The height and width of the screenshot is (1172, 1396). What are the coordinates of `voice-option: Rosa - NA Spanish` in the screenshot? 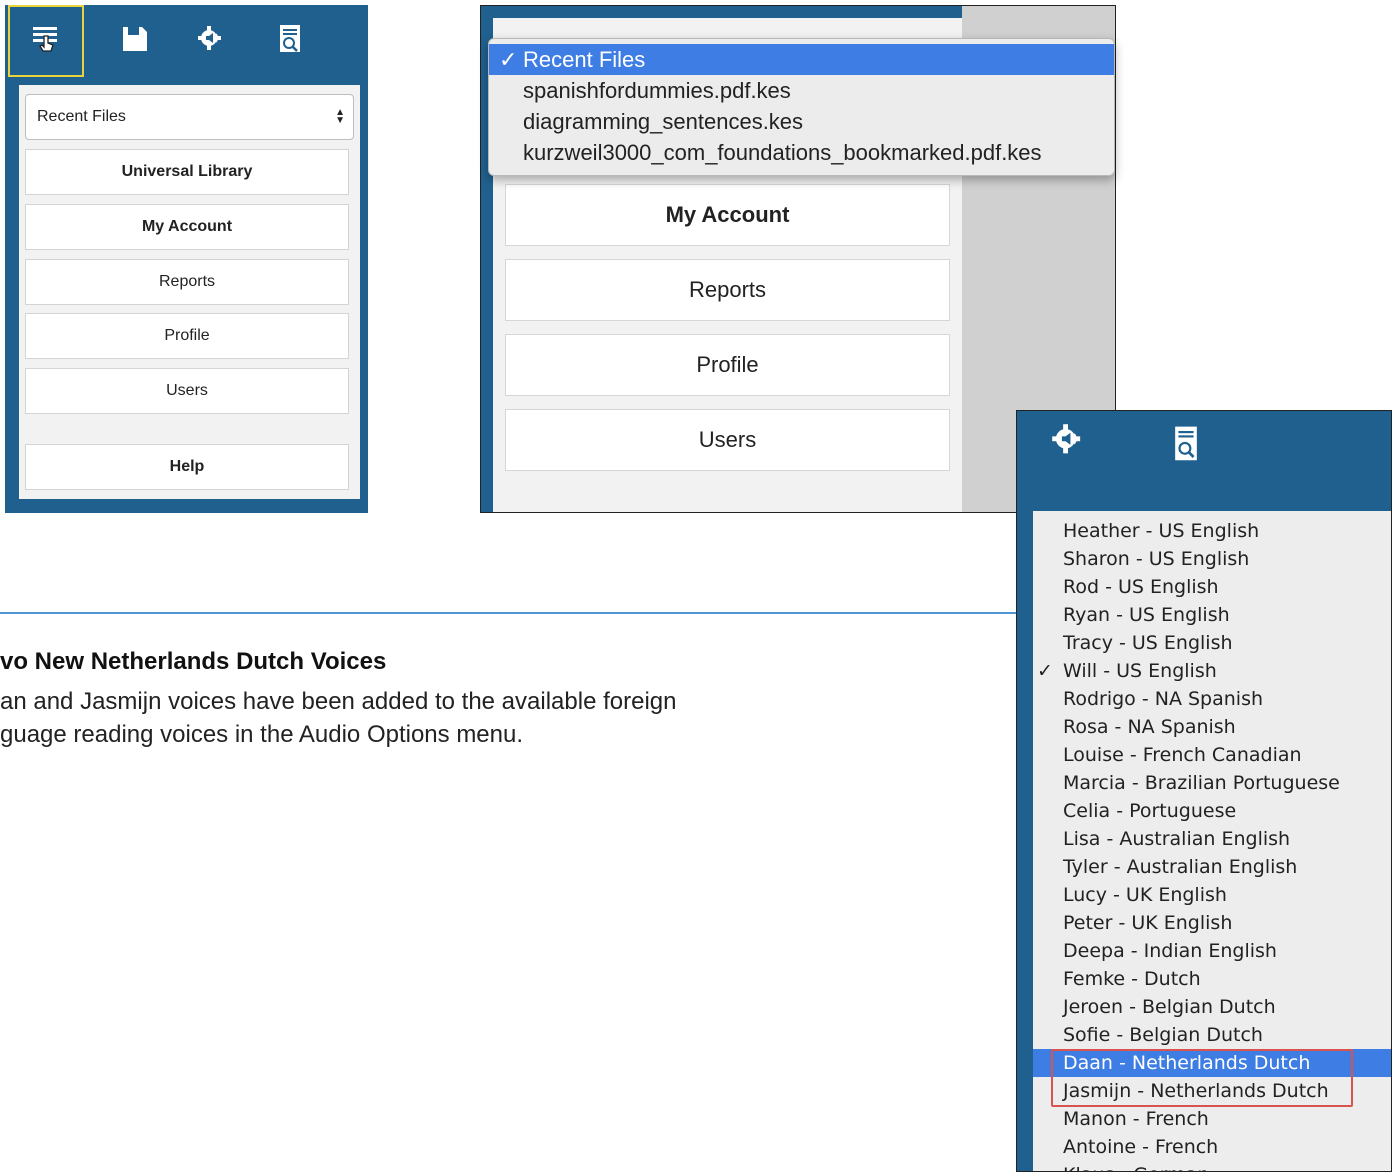 It's located at (1212, 727).